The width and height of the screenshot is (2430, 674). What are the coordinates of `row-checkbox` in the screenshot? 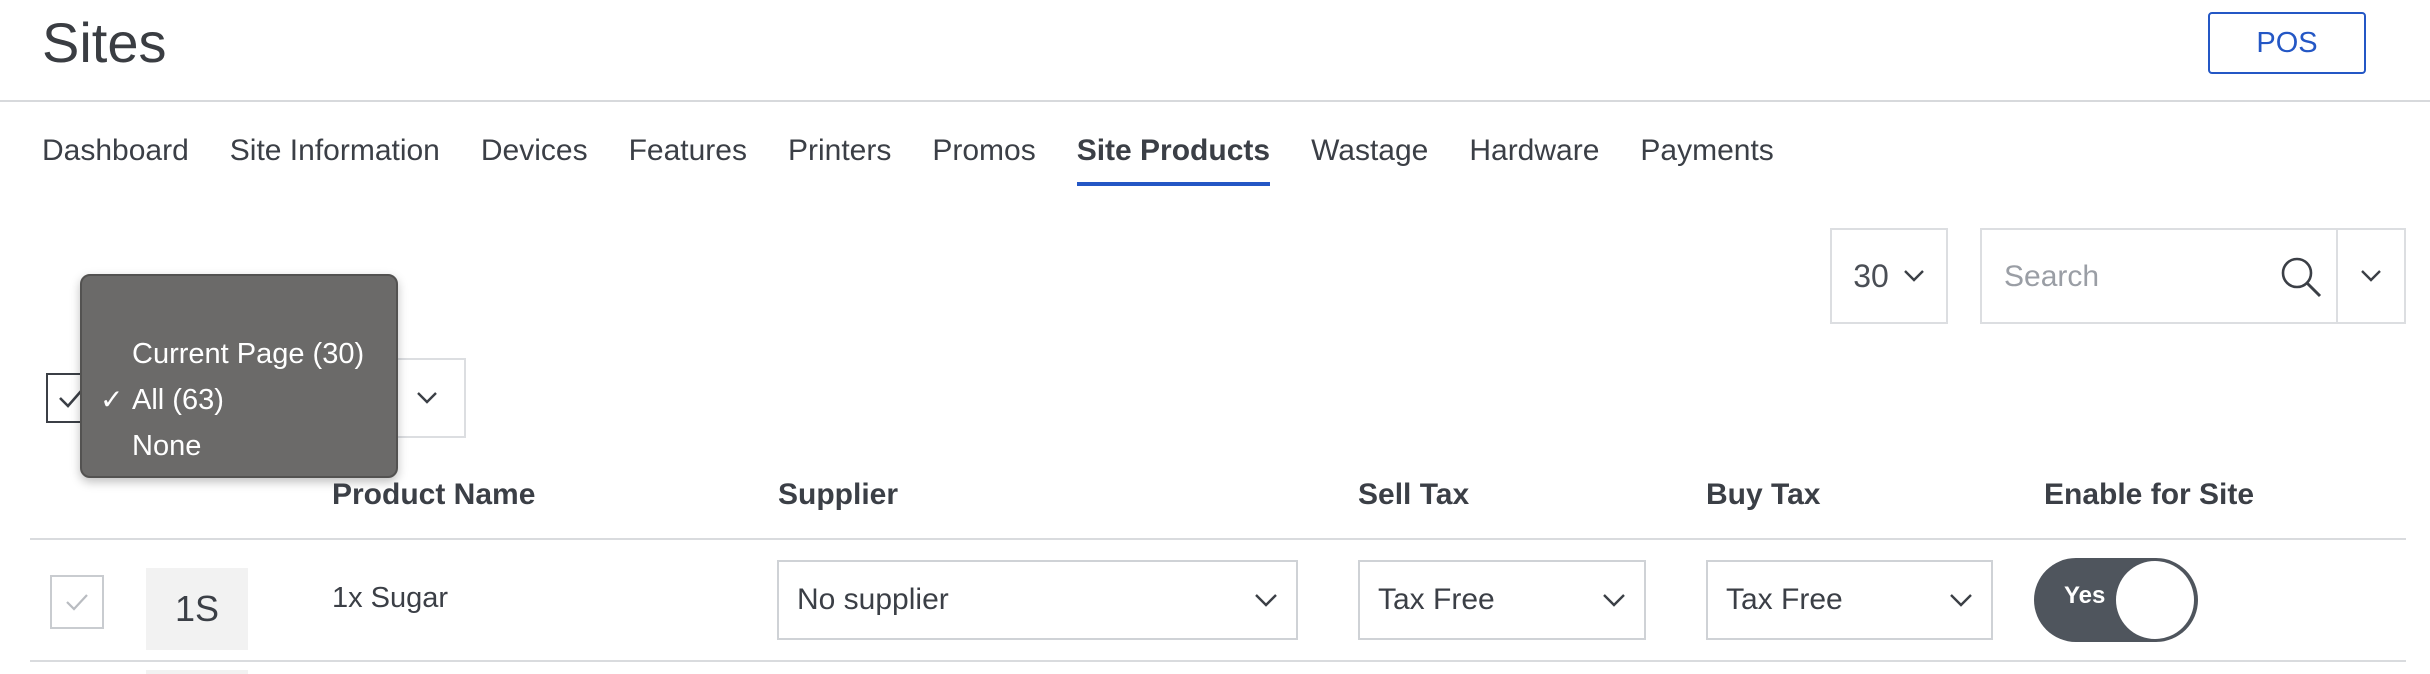 It's located at (77, 602).